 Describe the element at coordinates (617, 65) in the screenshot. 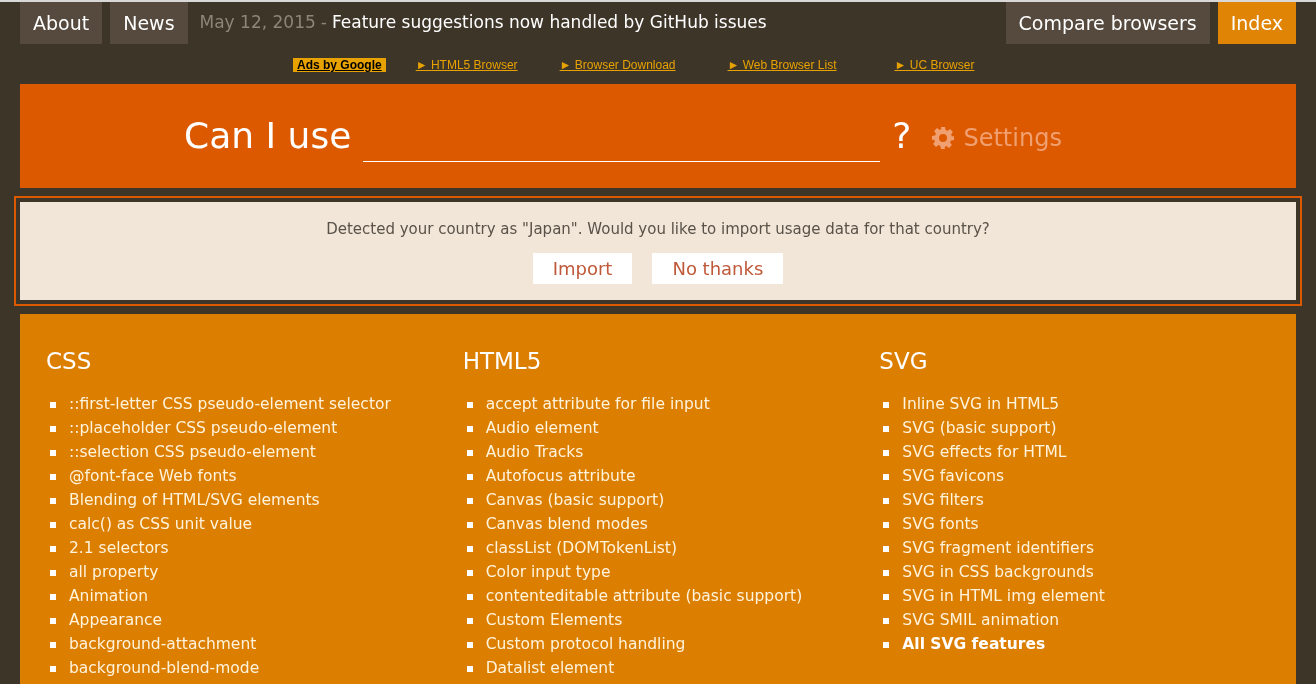

I see `ad-link: ► Browser Download` at that location.